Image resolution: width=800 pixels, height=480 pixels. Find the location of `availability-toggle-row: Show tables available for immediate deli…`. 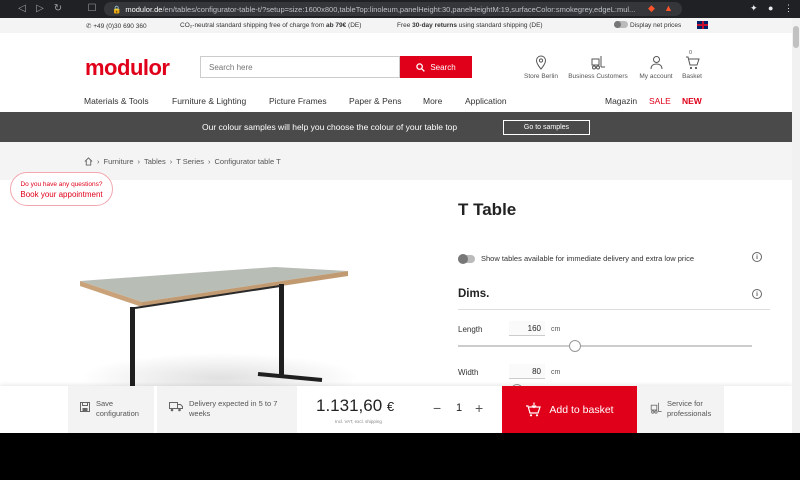

availability-toggle-row: Show tables available for immediate deli… is located at coordinates (614, 259).